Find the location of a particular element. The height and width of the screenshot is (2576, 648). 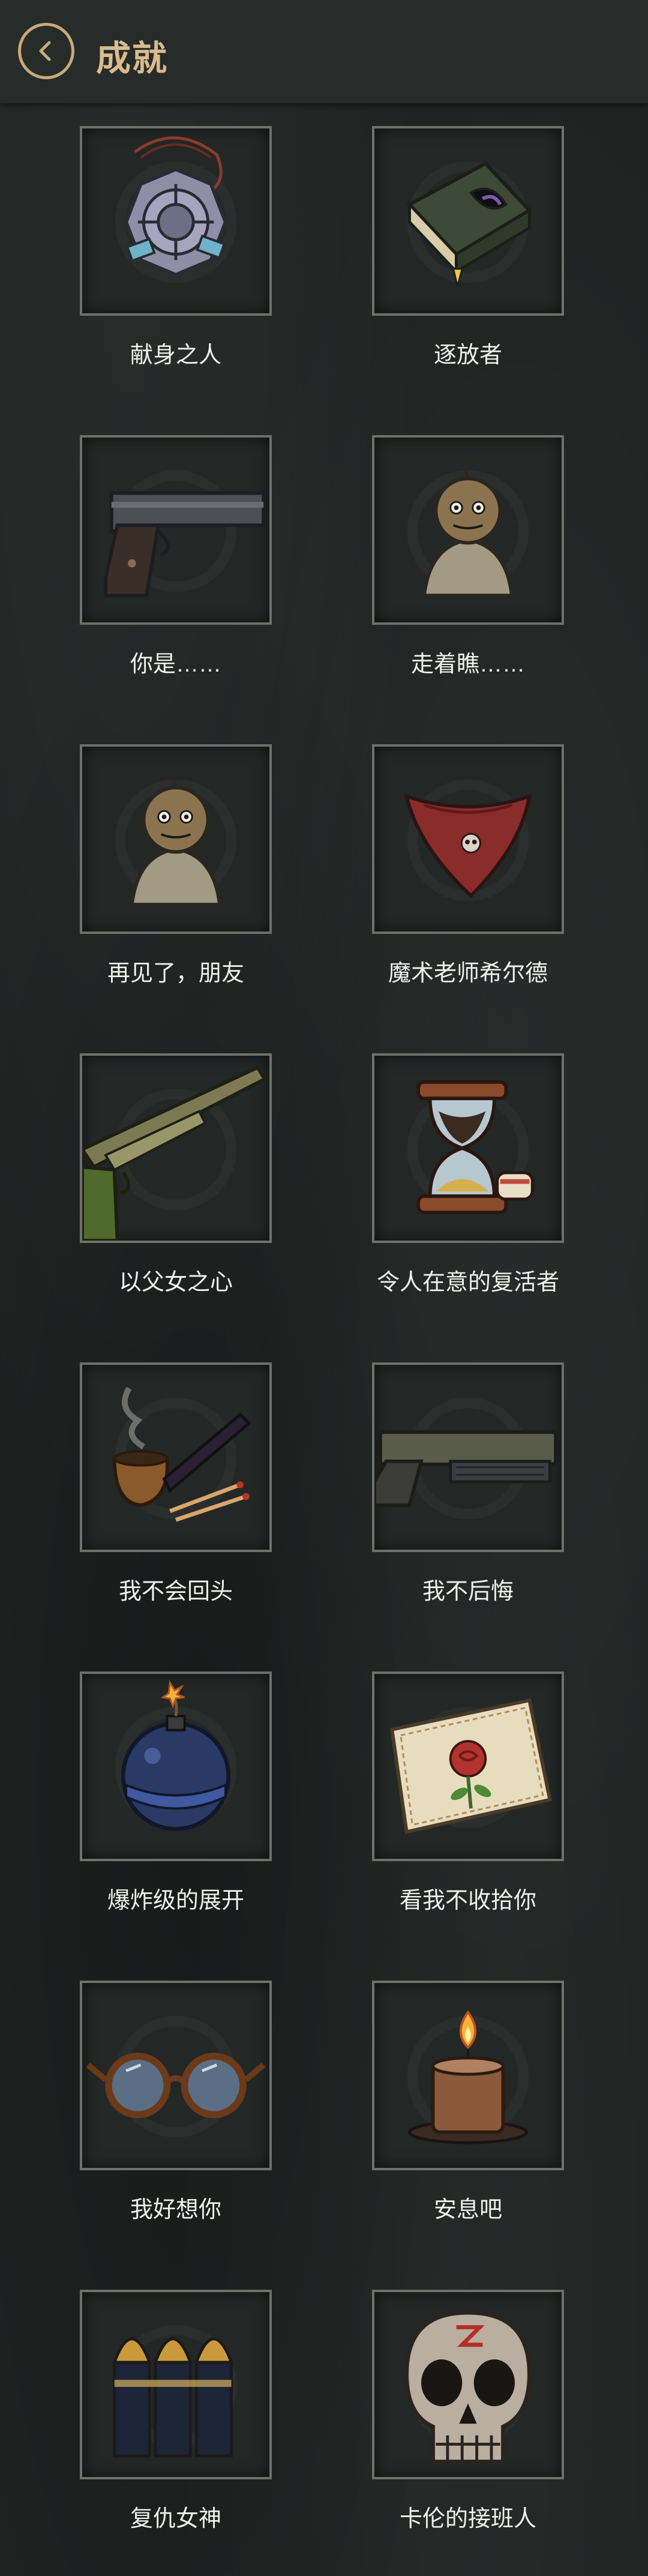

book-icon is located at coordinates (469, 224).